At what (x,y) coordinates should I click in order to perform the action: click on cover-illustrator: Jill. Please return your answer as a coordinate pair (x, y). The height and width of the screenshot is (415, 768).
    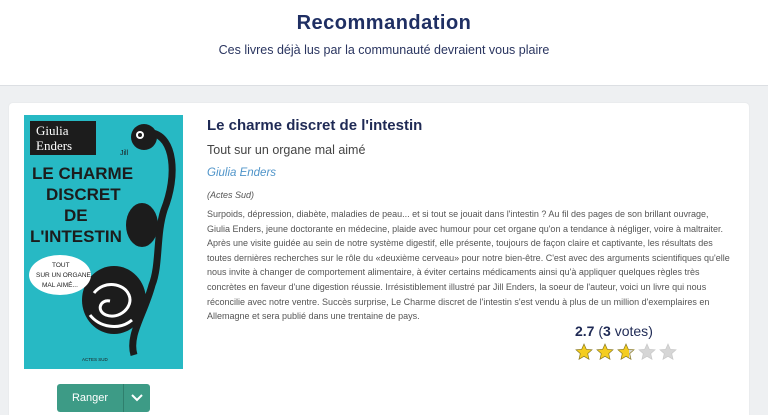
    Looking at the image, I should click on (124, 153).